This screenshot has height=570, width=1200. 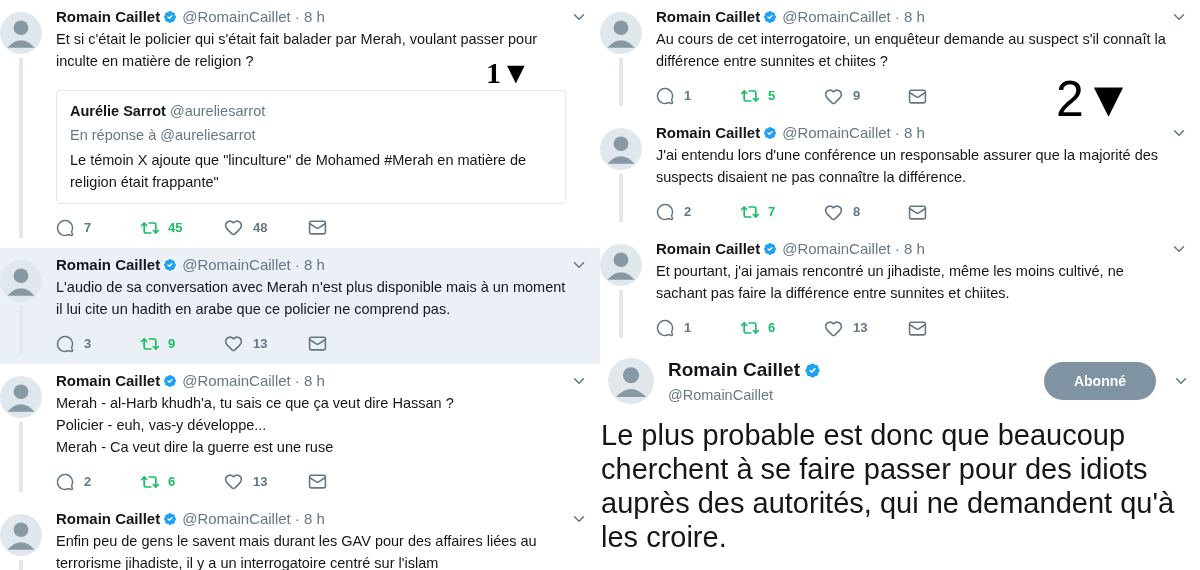 What do you see at coordinates (163, 135) in the screenshot?
I see `reply-context: En réponse à @aureliesarrot` at bounding box center [163, 135].